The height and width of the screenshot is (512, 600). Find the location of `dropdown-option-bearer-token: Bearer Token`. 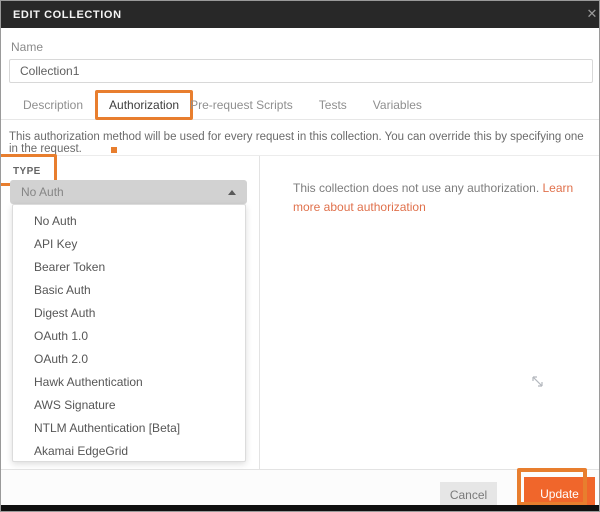

dropdown-option-bearer-token: Bearer Token is located at coordinates (129, 267).